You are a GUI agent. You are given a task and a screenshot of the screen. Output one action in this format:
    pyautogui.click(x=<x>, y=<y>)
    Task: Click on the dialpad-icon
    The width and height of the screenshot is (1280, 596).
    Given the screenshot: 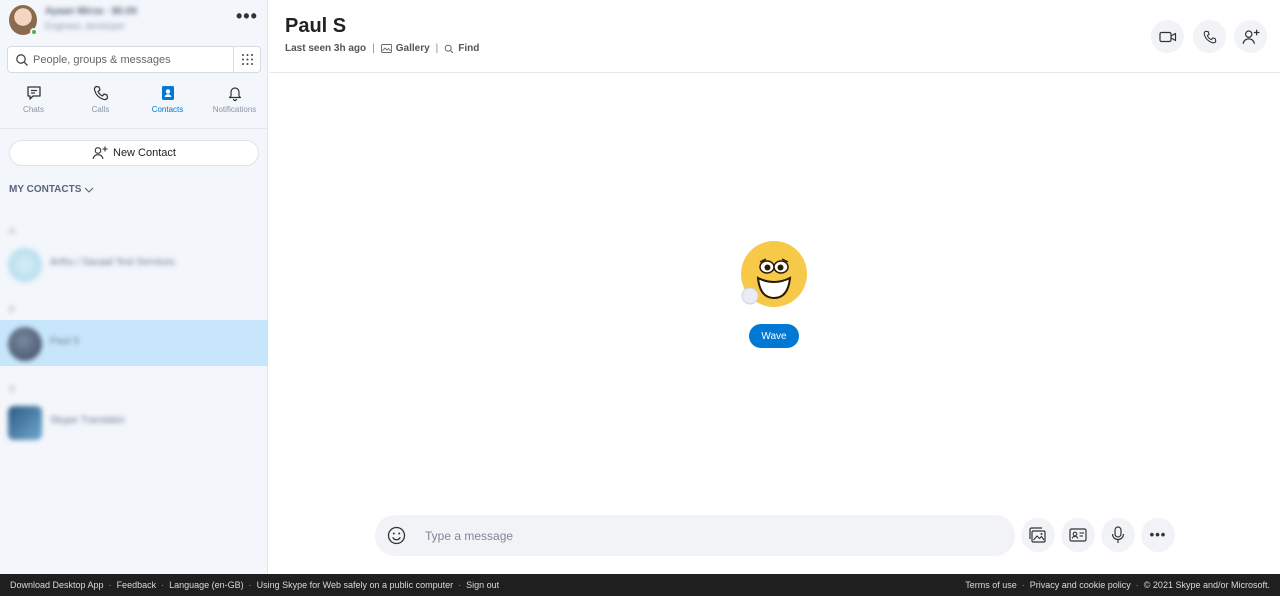 What is the action you would take?
    pyautogui.click(x=247, y=59)
    